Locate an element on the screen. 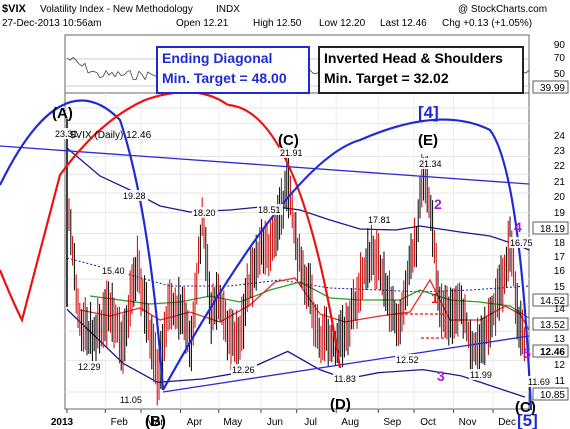 The image size is (570, 429). header-source: @ StockCharts.com is located at coordinates (502, 9).